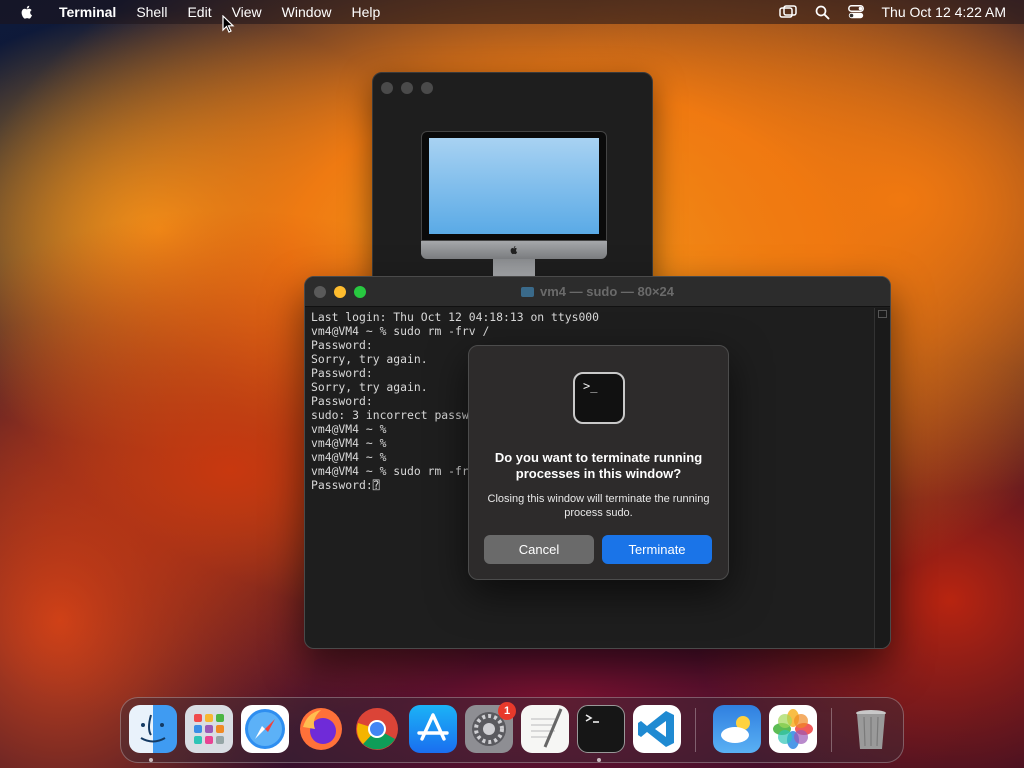  Describe the element at coordinates (545, 729) in the screenshot. I see `textedit-icon` at that location.